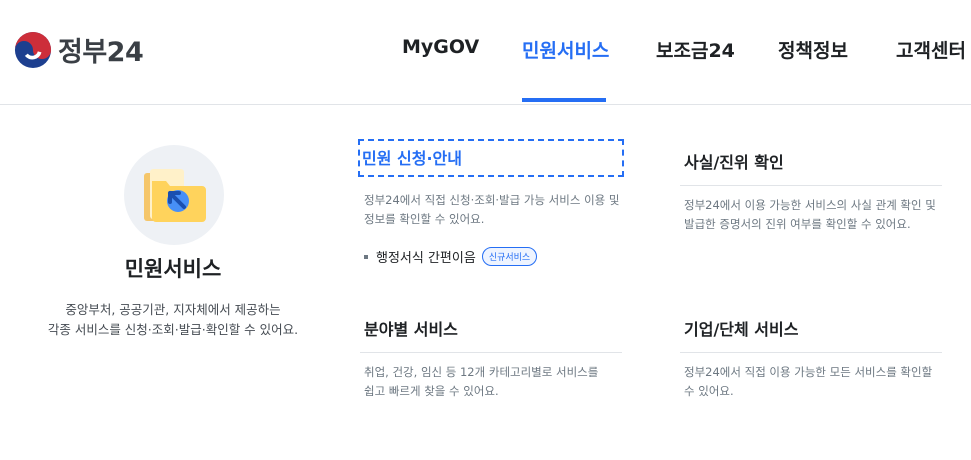  I want to click on hero-icon-circle, so click(174, 195).